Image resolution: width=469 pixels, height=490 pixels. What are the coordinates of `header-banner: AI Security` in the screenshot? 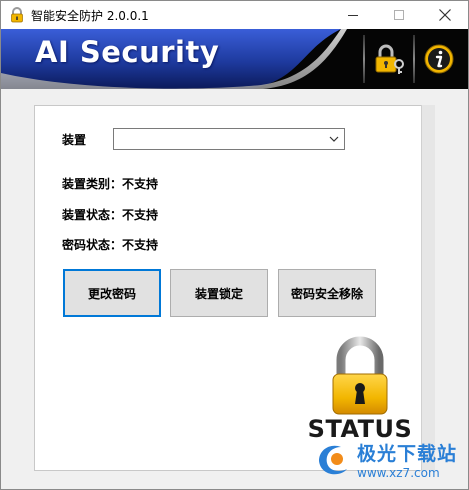 It's located at (234, 59).